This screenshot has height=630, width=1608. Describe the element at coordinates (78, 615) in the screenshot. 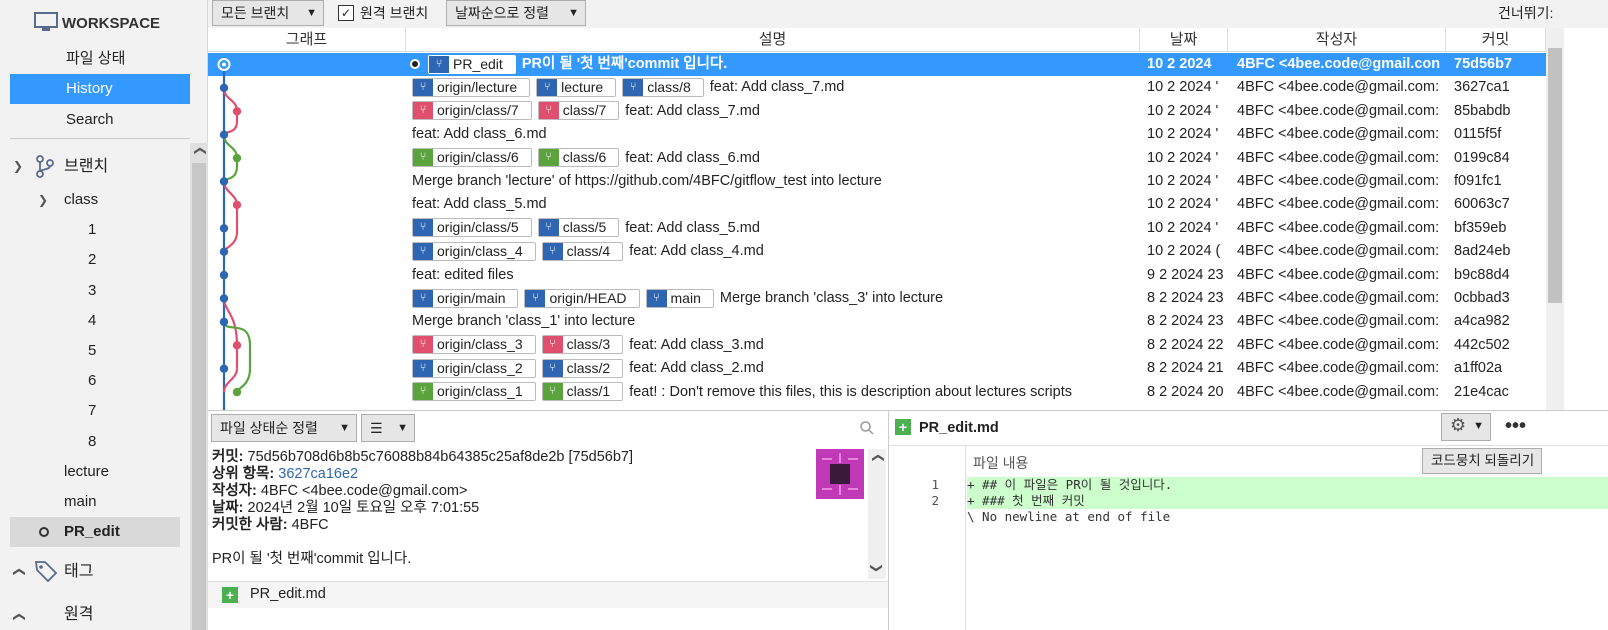

I see `remotes-header: 원격` at that location.